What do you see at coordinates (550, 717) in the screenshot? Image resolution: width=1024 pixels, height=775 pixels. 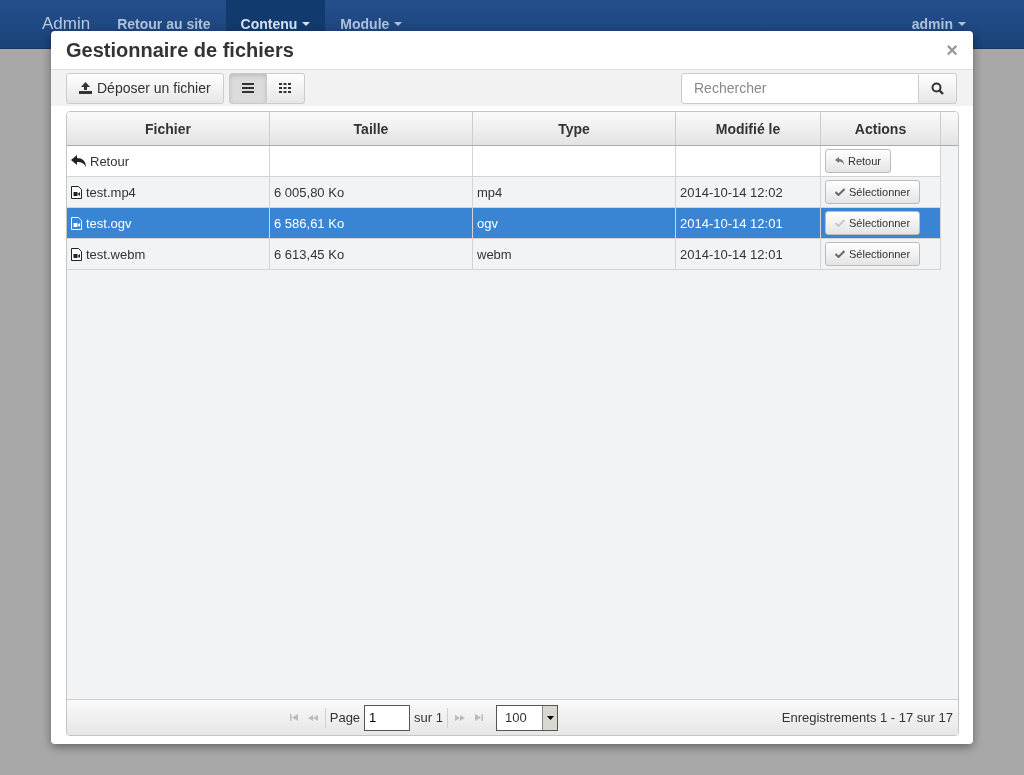 I see `caret-icon` at bounding box center [550, 717].